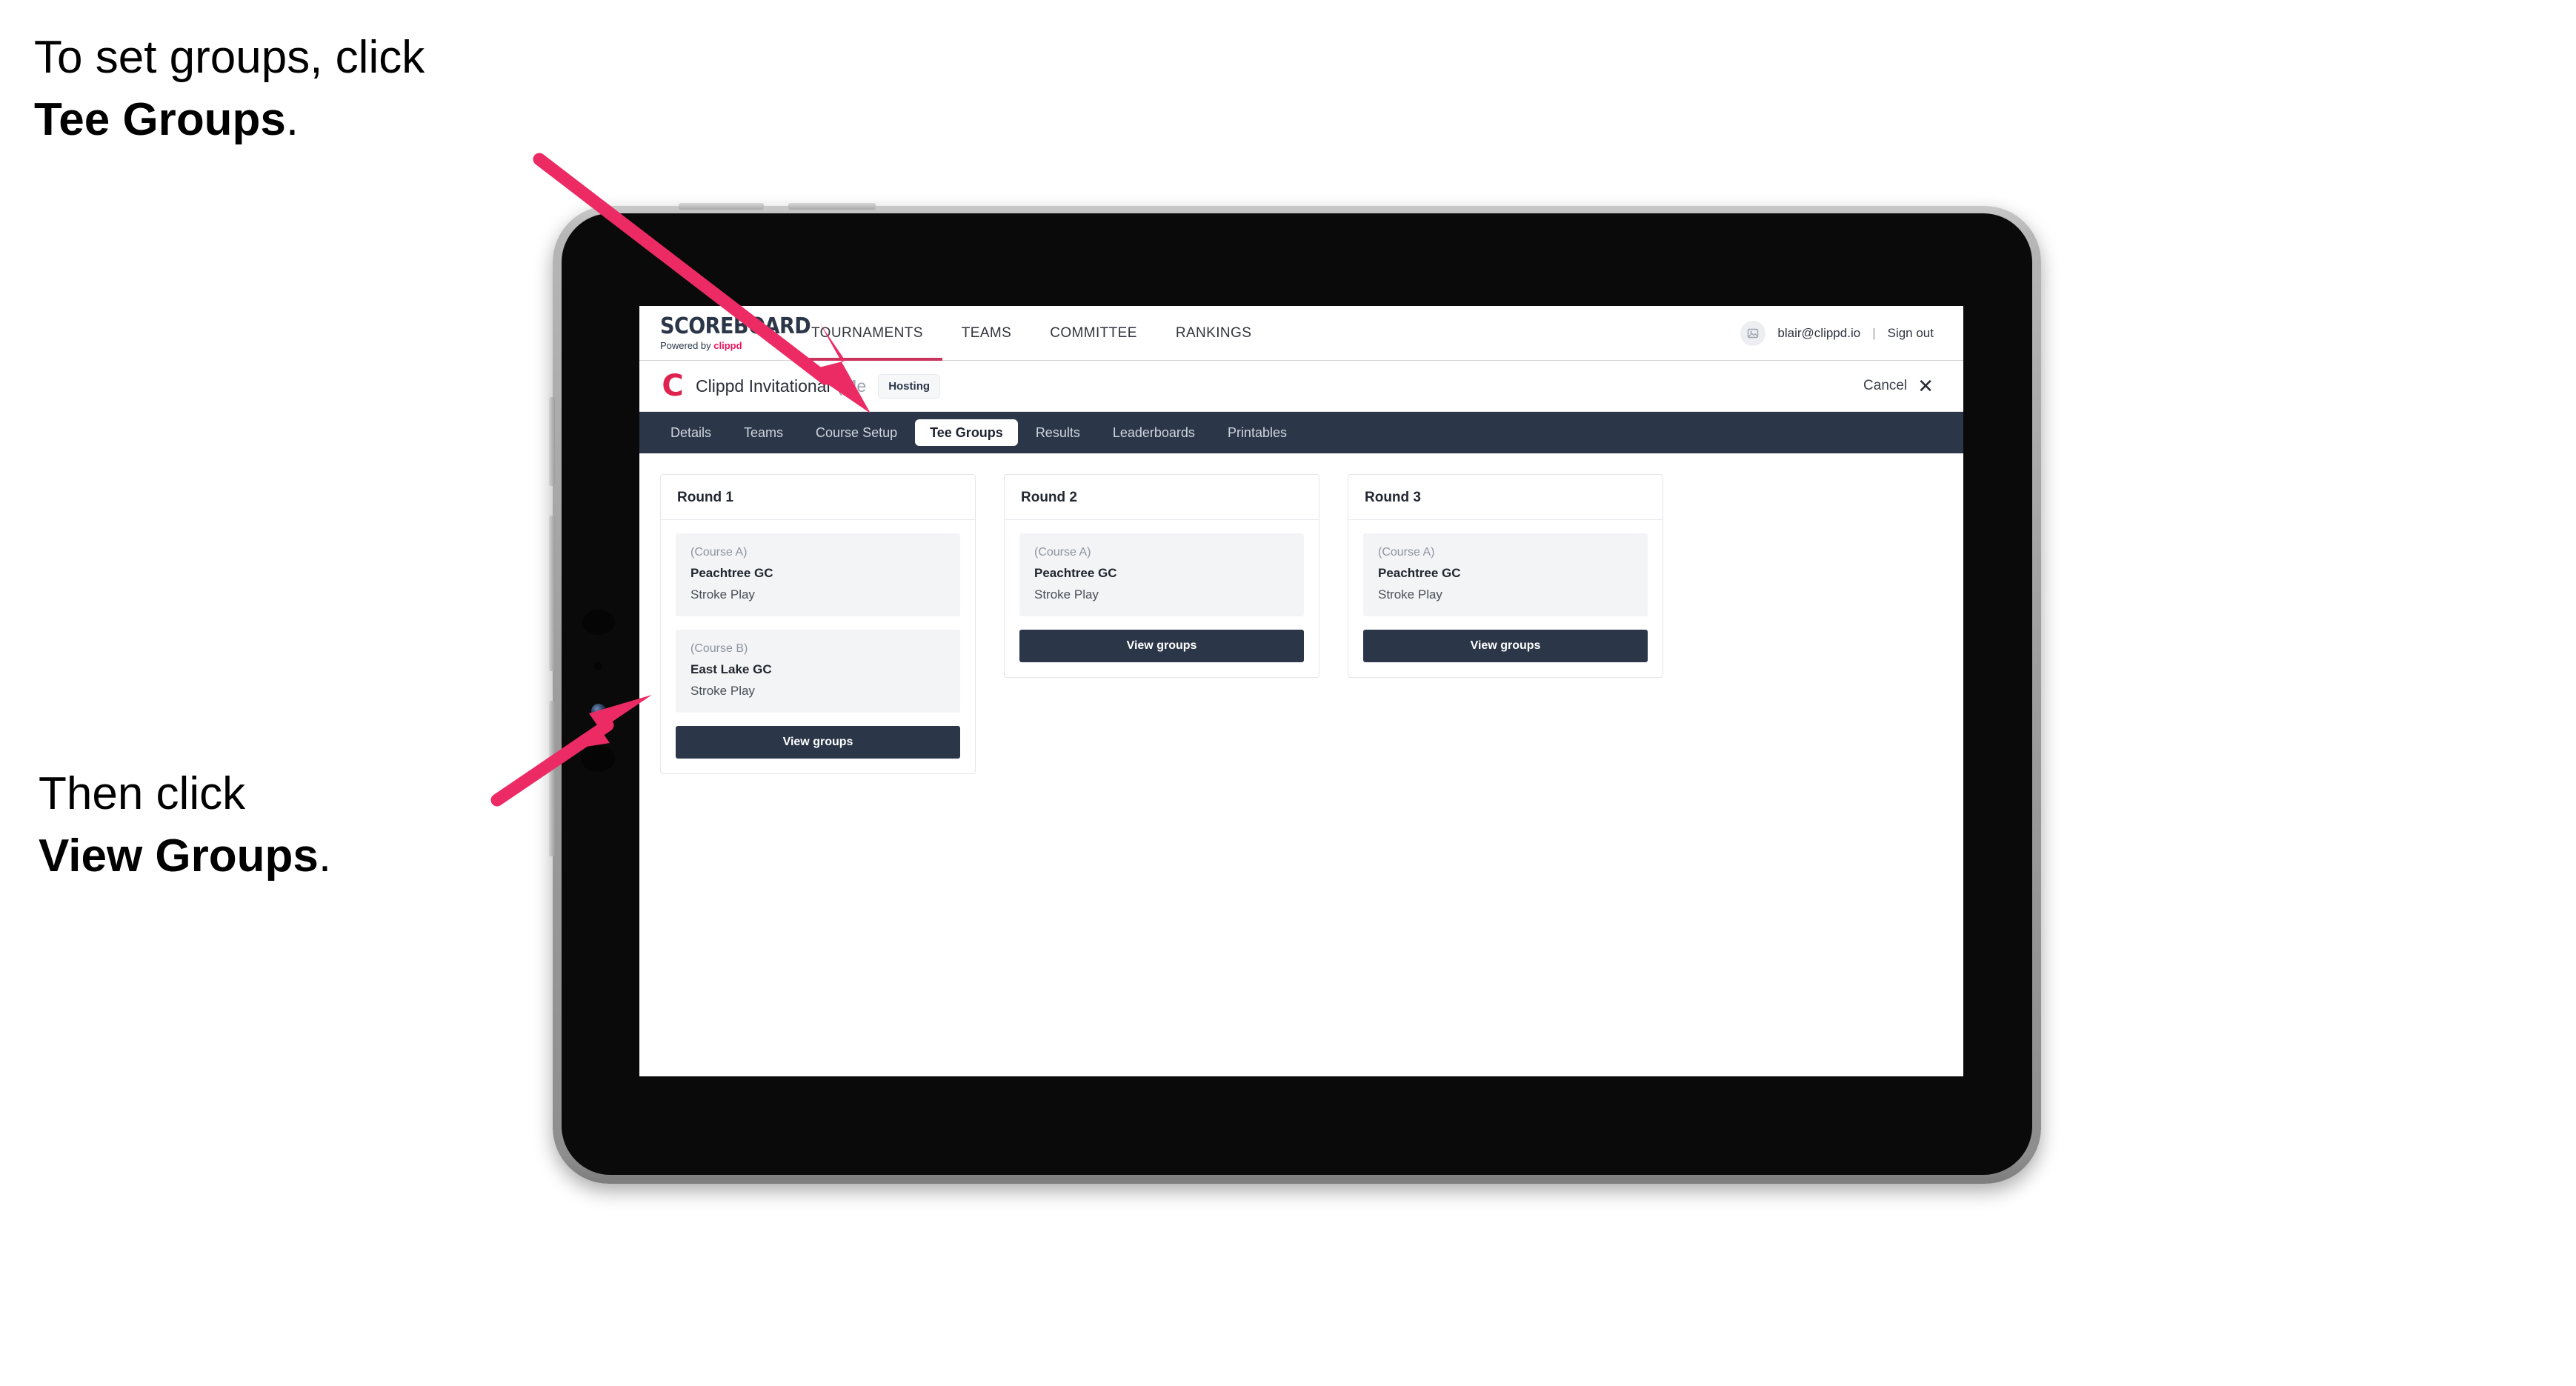  What do you see at coordinates (705, 497) in the screenshot?
I see `round-title: Round 1` at bounding box center [705, 497].